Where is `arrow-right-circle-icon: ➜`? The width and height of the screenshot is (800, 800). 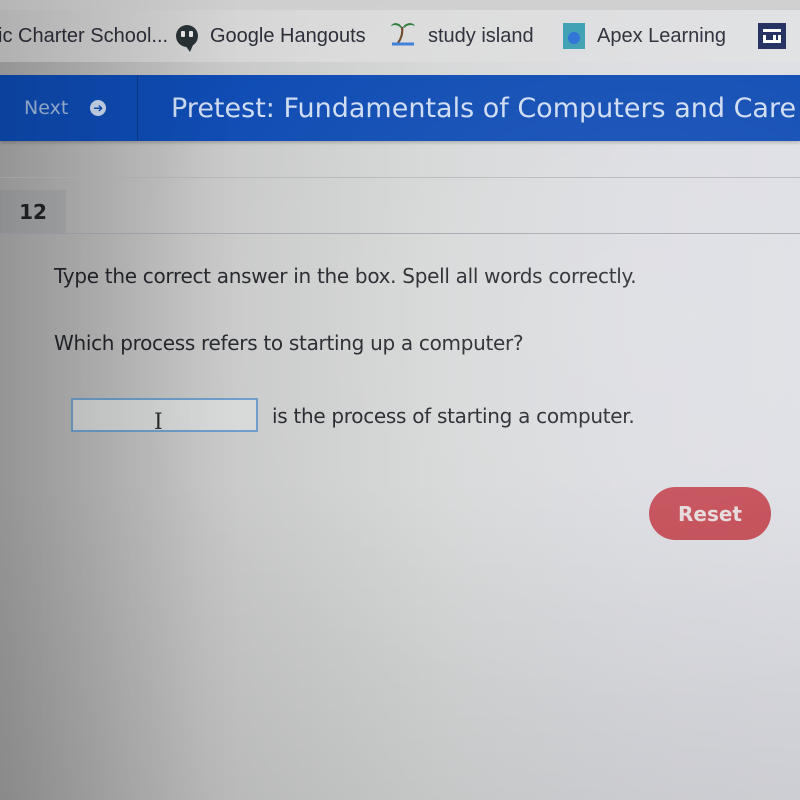 arrow-right-circle-icon: ➜ is located at coordinates (98, 108).